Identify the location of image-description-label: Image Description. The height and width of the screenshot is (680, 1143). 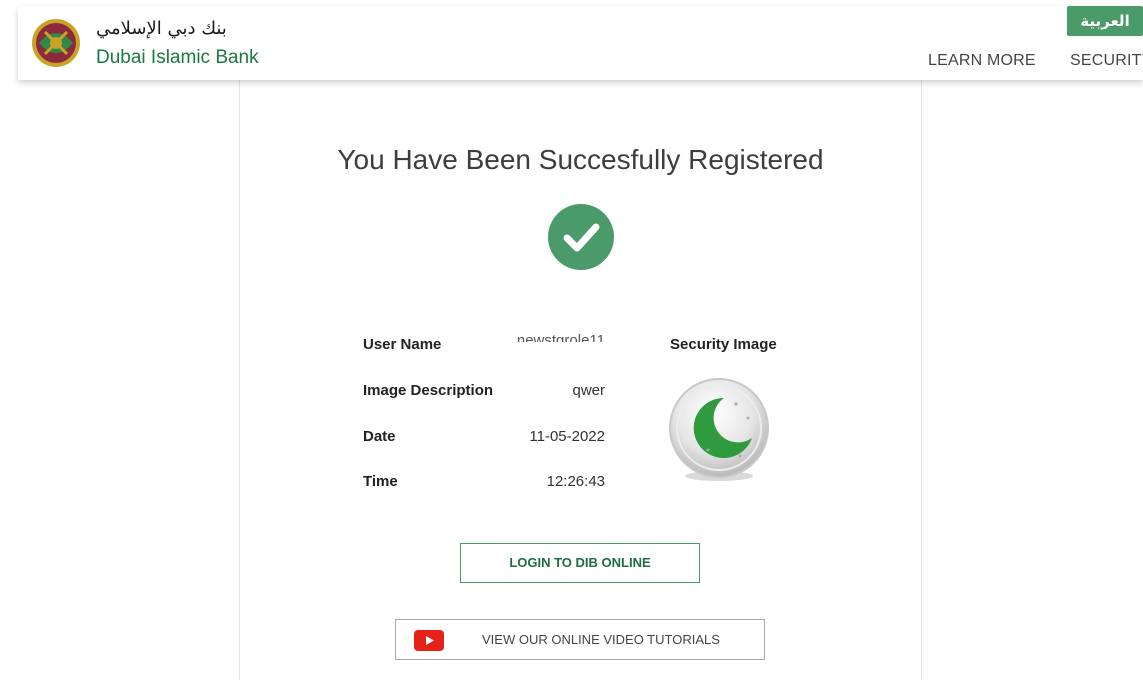
(428, 390).